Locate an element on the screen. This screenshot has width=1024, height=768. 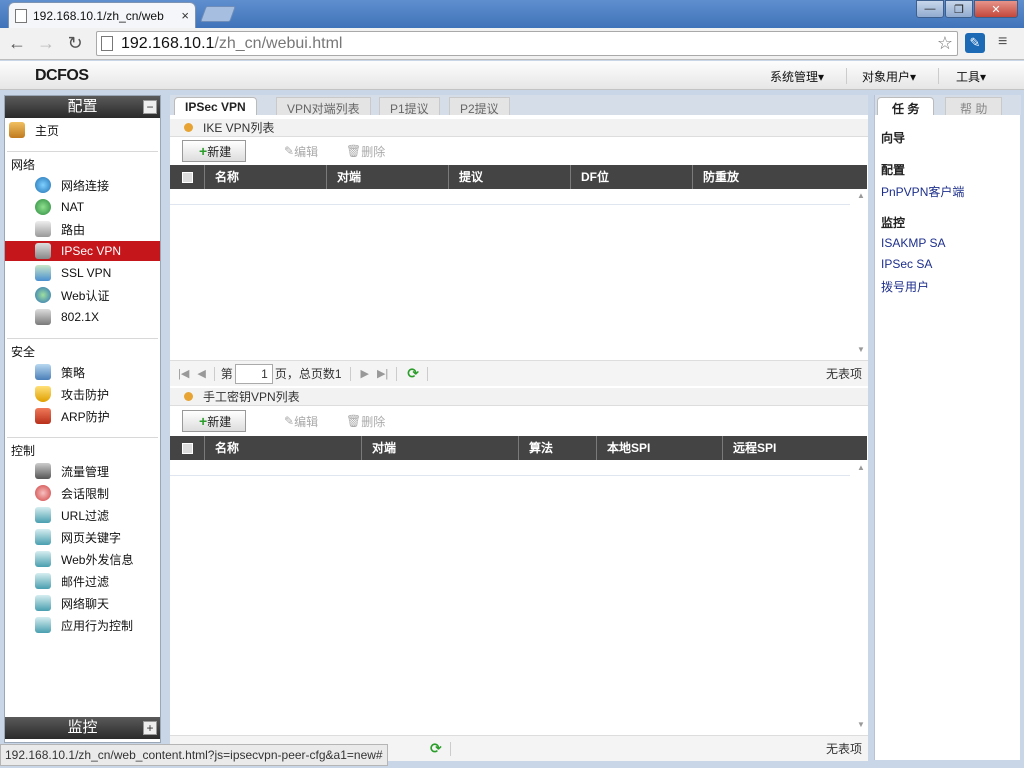
menu-system-management: 系统管理▾ is located at coordinates (797, 76).